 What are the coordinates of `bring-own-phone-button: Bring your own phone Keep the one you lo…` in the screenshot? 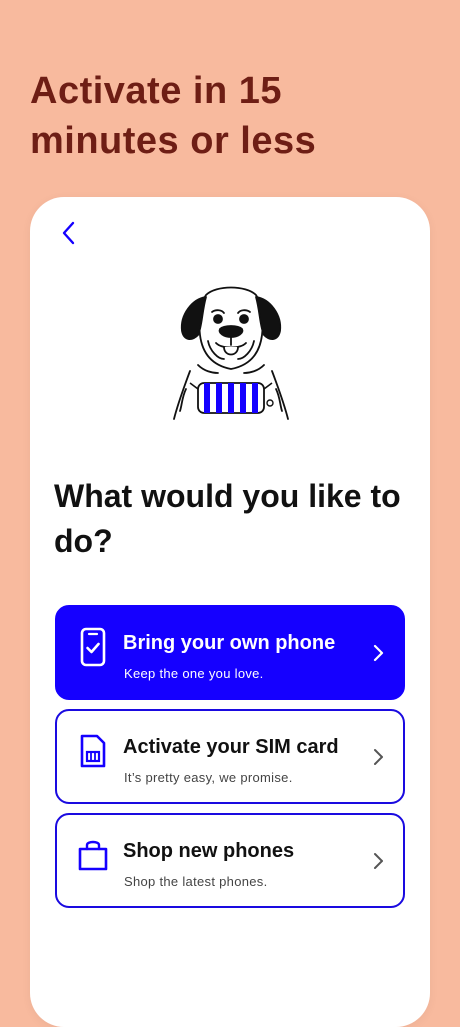 It's located at (230, 652).